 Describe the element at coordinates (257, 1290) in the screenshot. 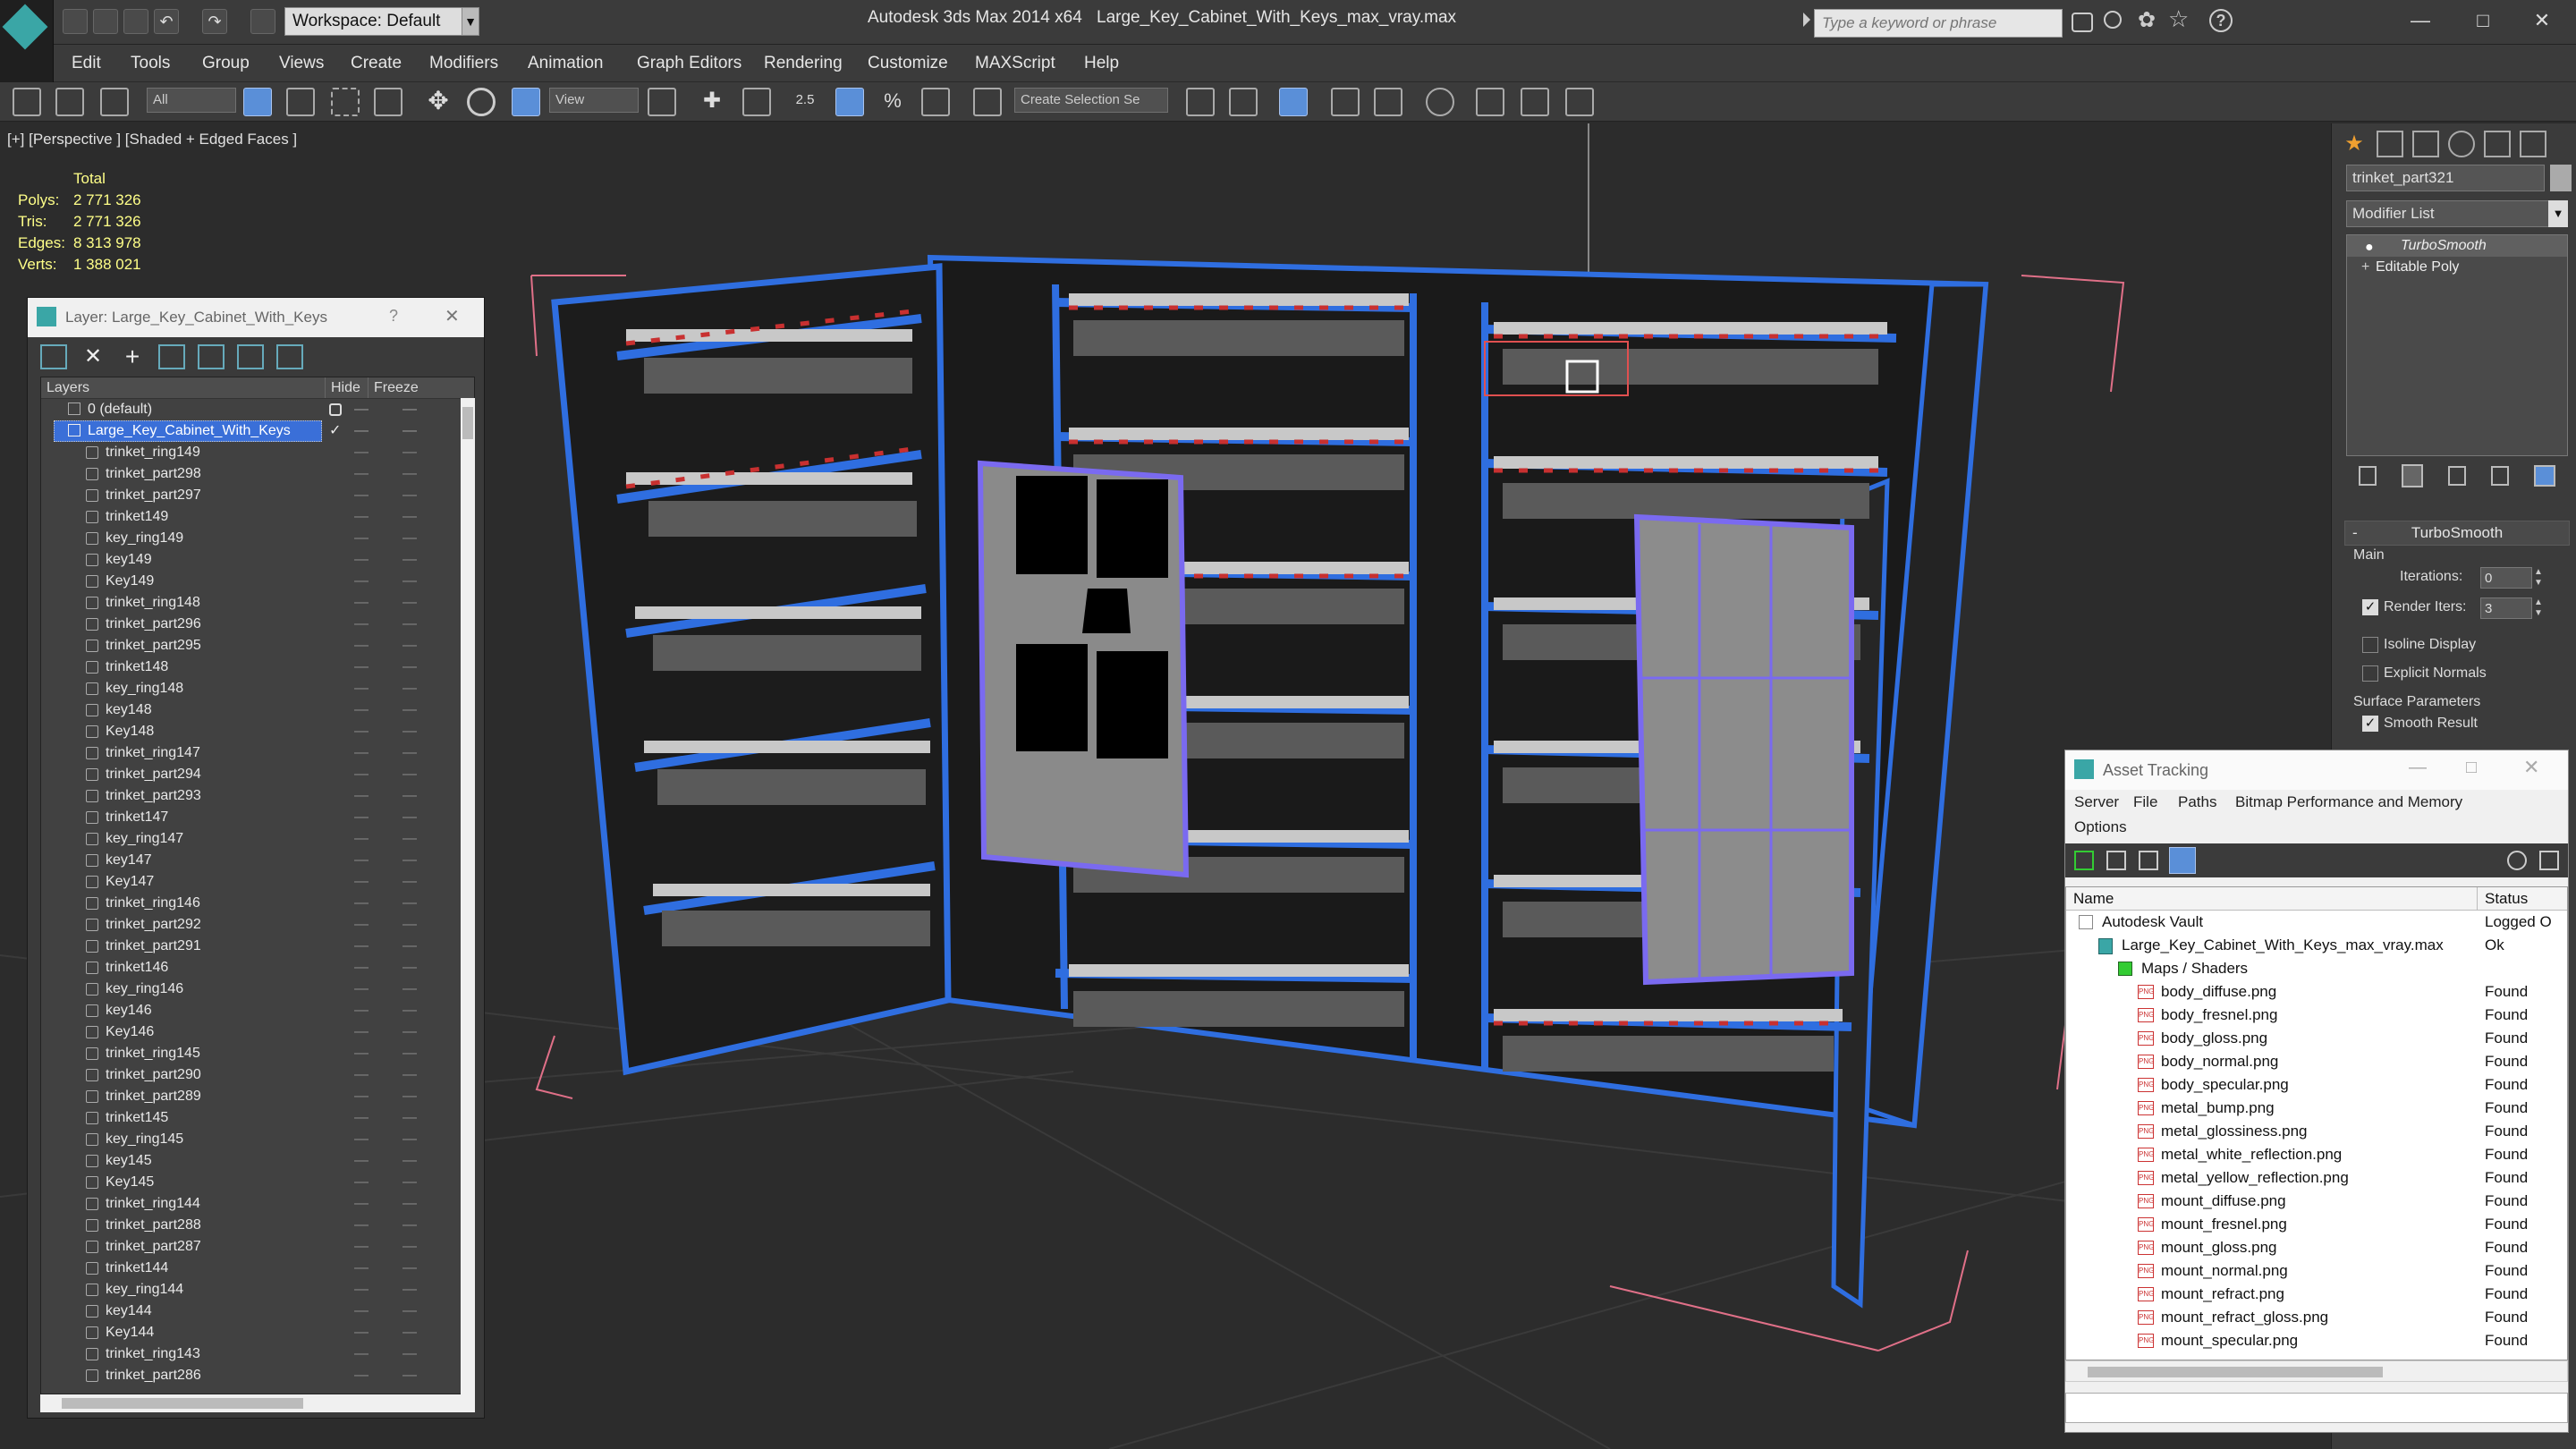

I see `layer-object-row: key_ring144 — —` at that location.